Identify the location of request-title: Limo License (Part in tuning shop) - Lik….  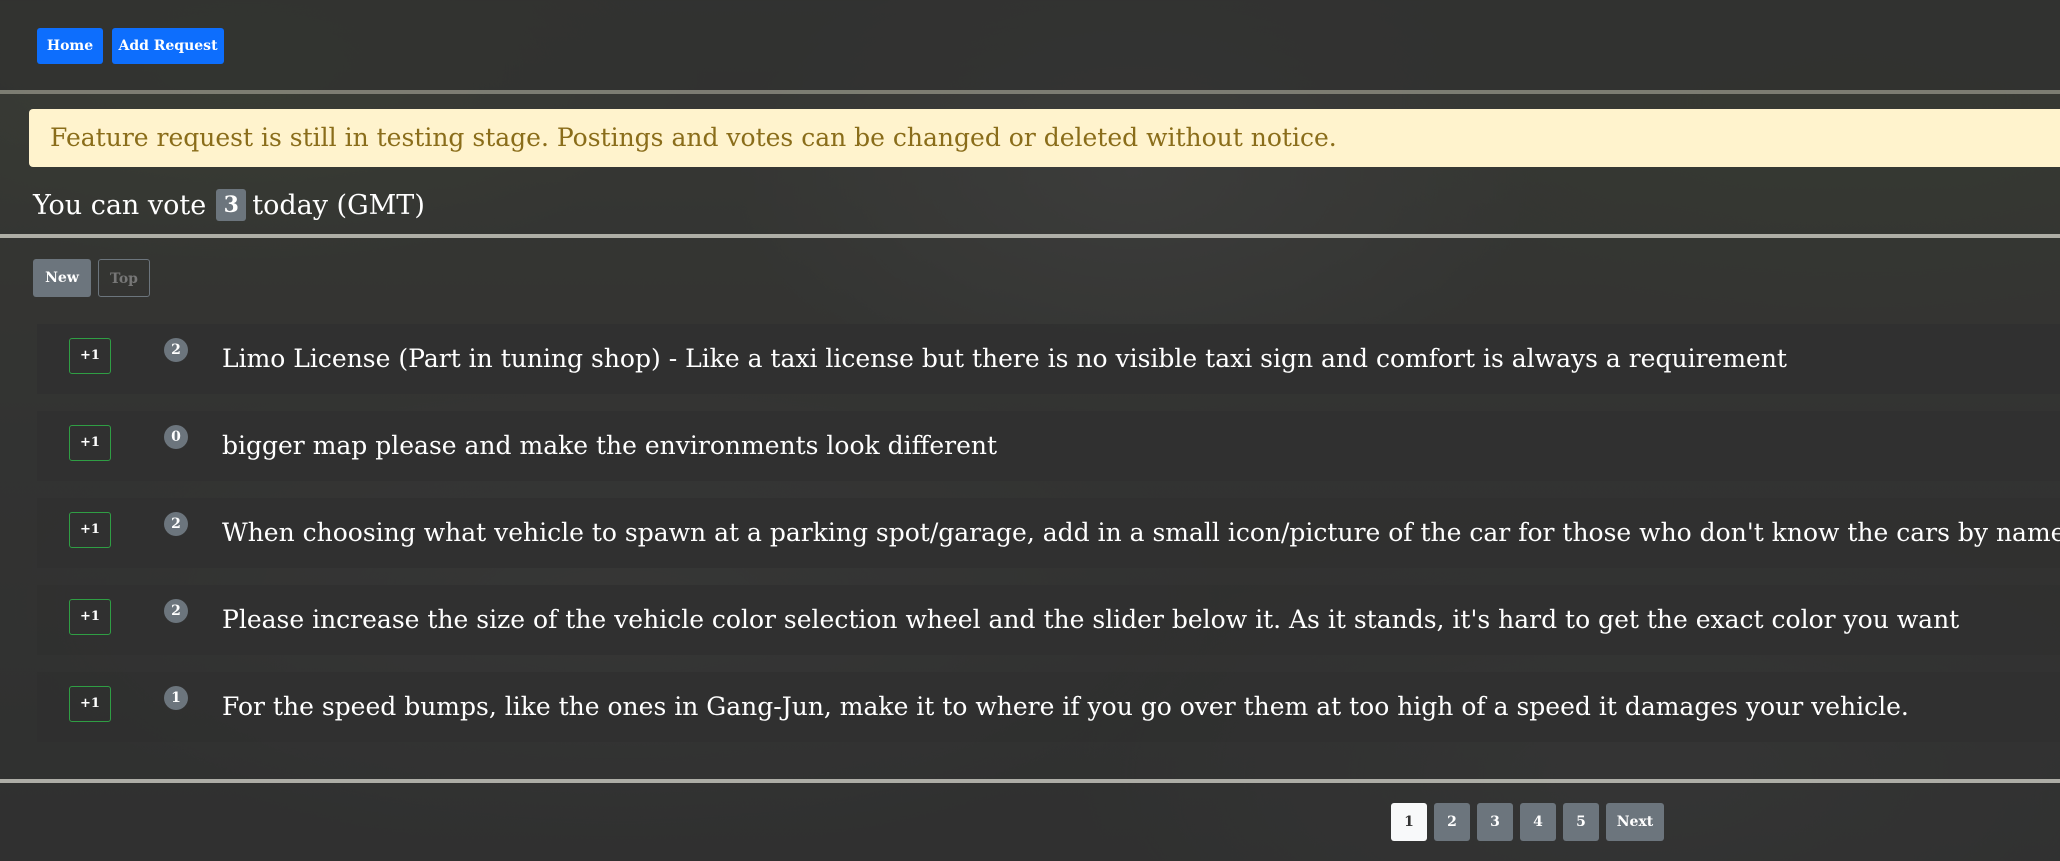
(1004, 359).